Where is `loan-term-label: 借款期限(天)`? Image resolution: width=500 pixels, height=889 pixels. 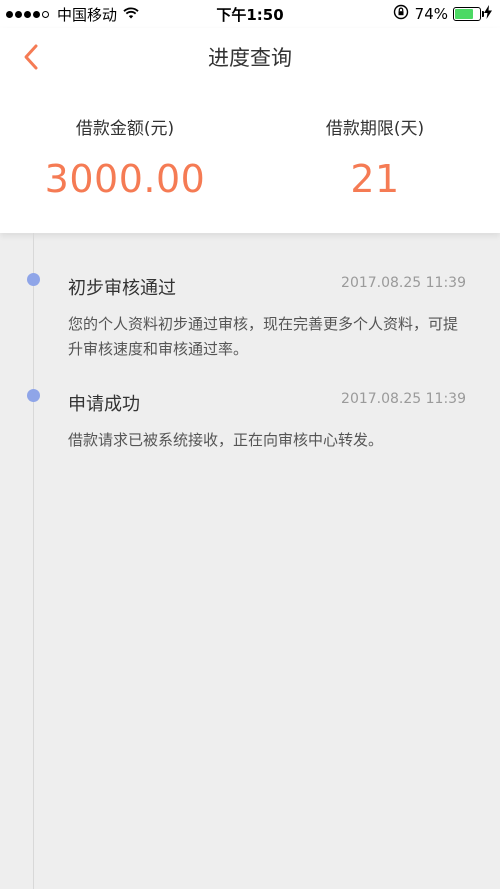 loan-term-label: 借款期限(天) is located at coordinates (375, 129).